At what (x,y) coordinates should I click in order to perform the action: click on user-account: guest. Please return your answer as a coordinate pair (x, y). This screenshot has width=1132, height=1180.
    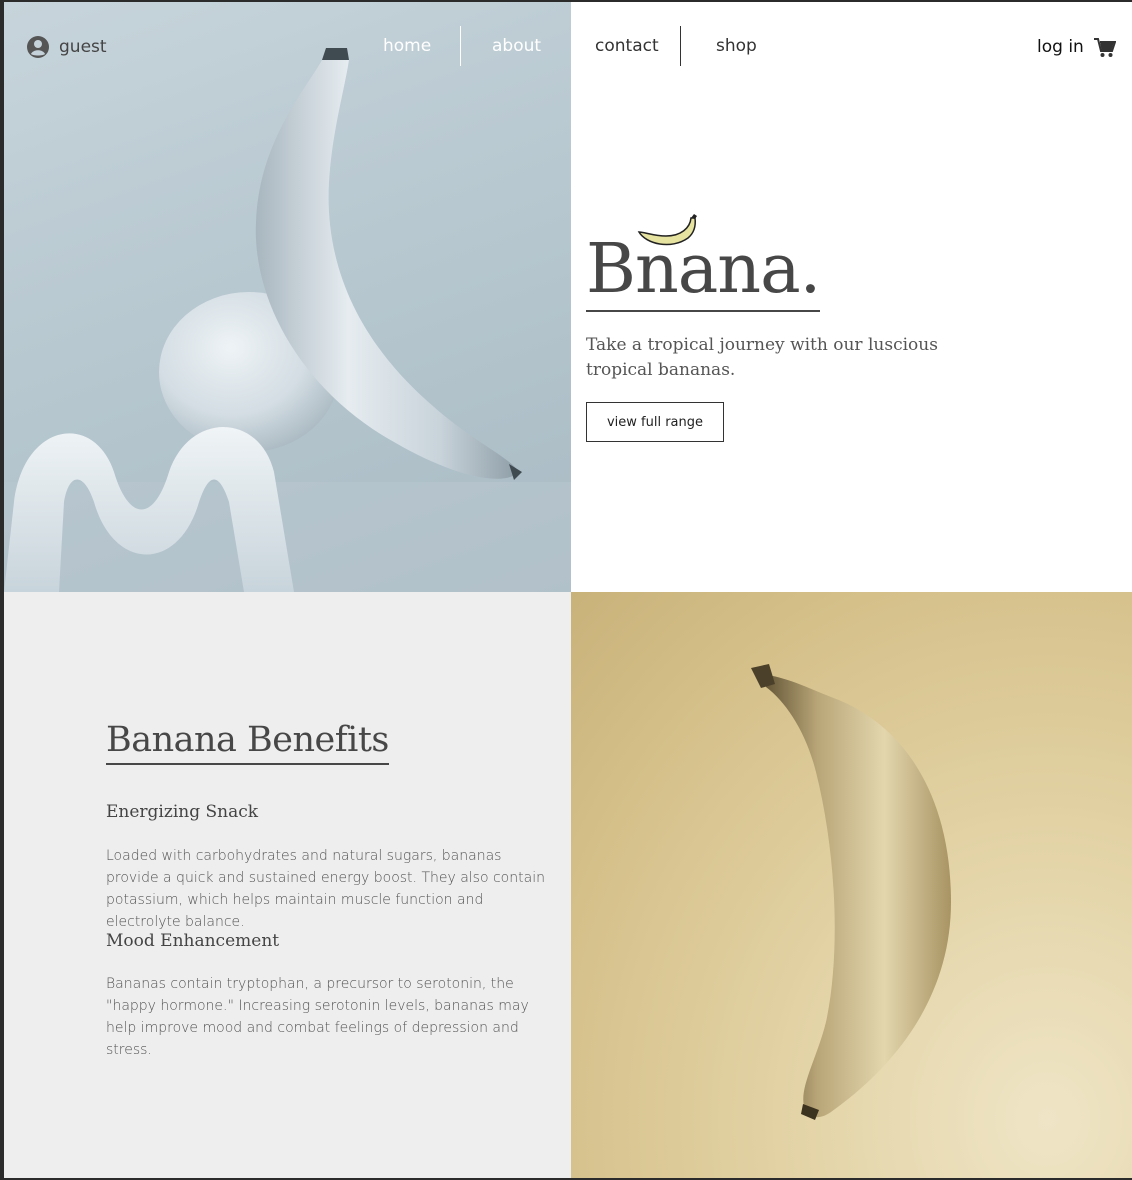
    Looking at the image, I should click on (67, 47).